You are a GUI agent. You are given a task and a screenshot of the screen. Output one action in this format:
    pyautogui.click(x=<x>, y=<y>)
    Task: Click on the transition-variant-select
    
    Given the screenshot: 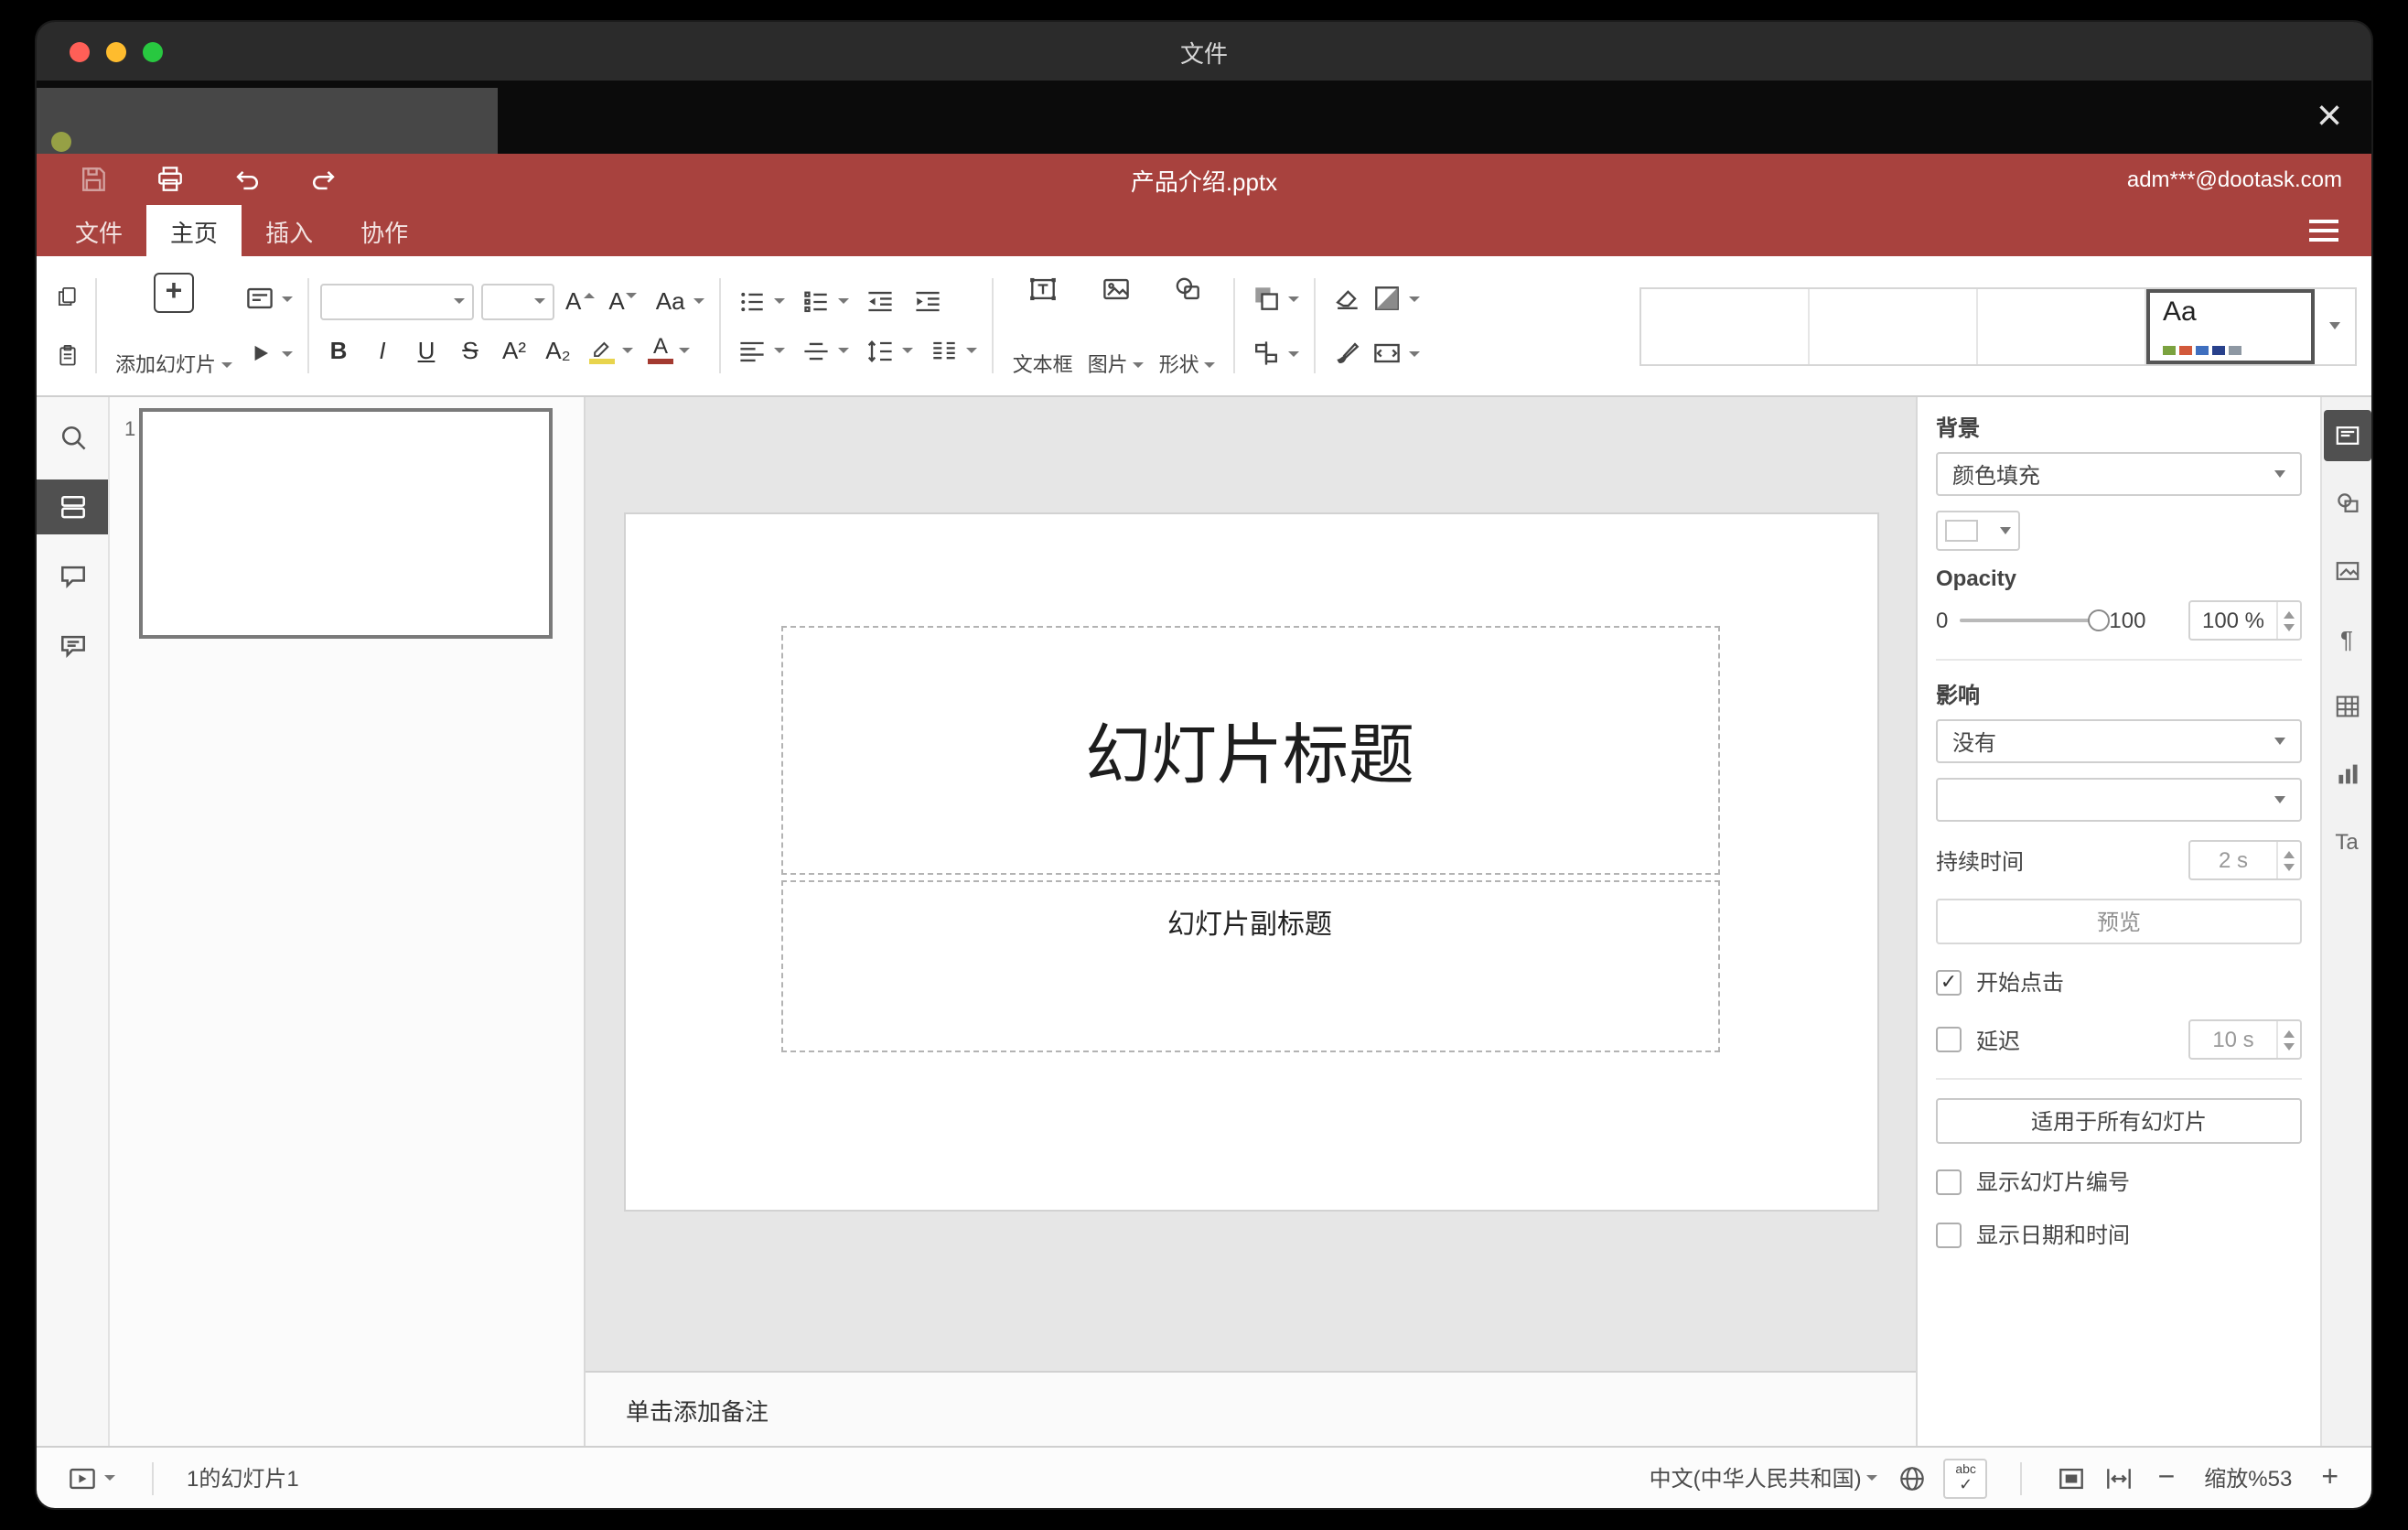 What is the action you would take?
    pyautogui.click(x=2119, y=800)
    